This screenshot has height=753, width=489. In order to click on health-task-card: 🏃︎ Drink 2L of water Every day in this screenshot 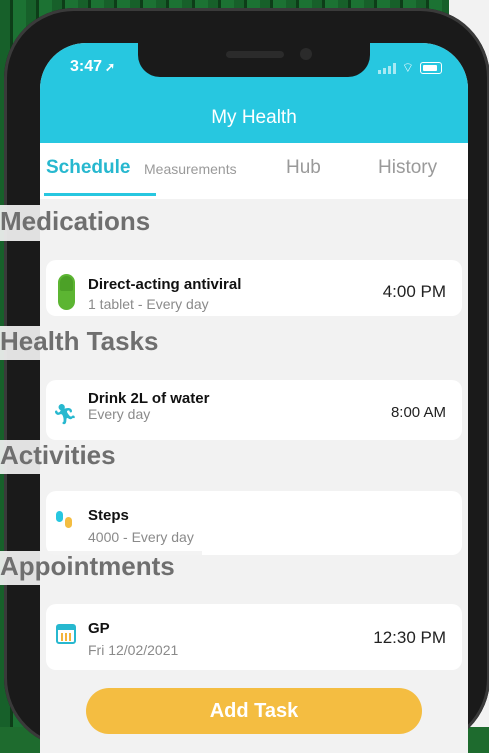, I will do `click(157, 410)`.